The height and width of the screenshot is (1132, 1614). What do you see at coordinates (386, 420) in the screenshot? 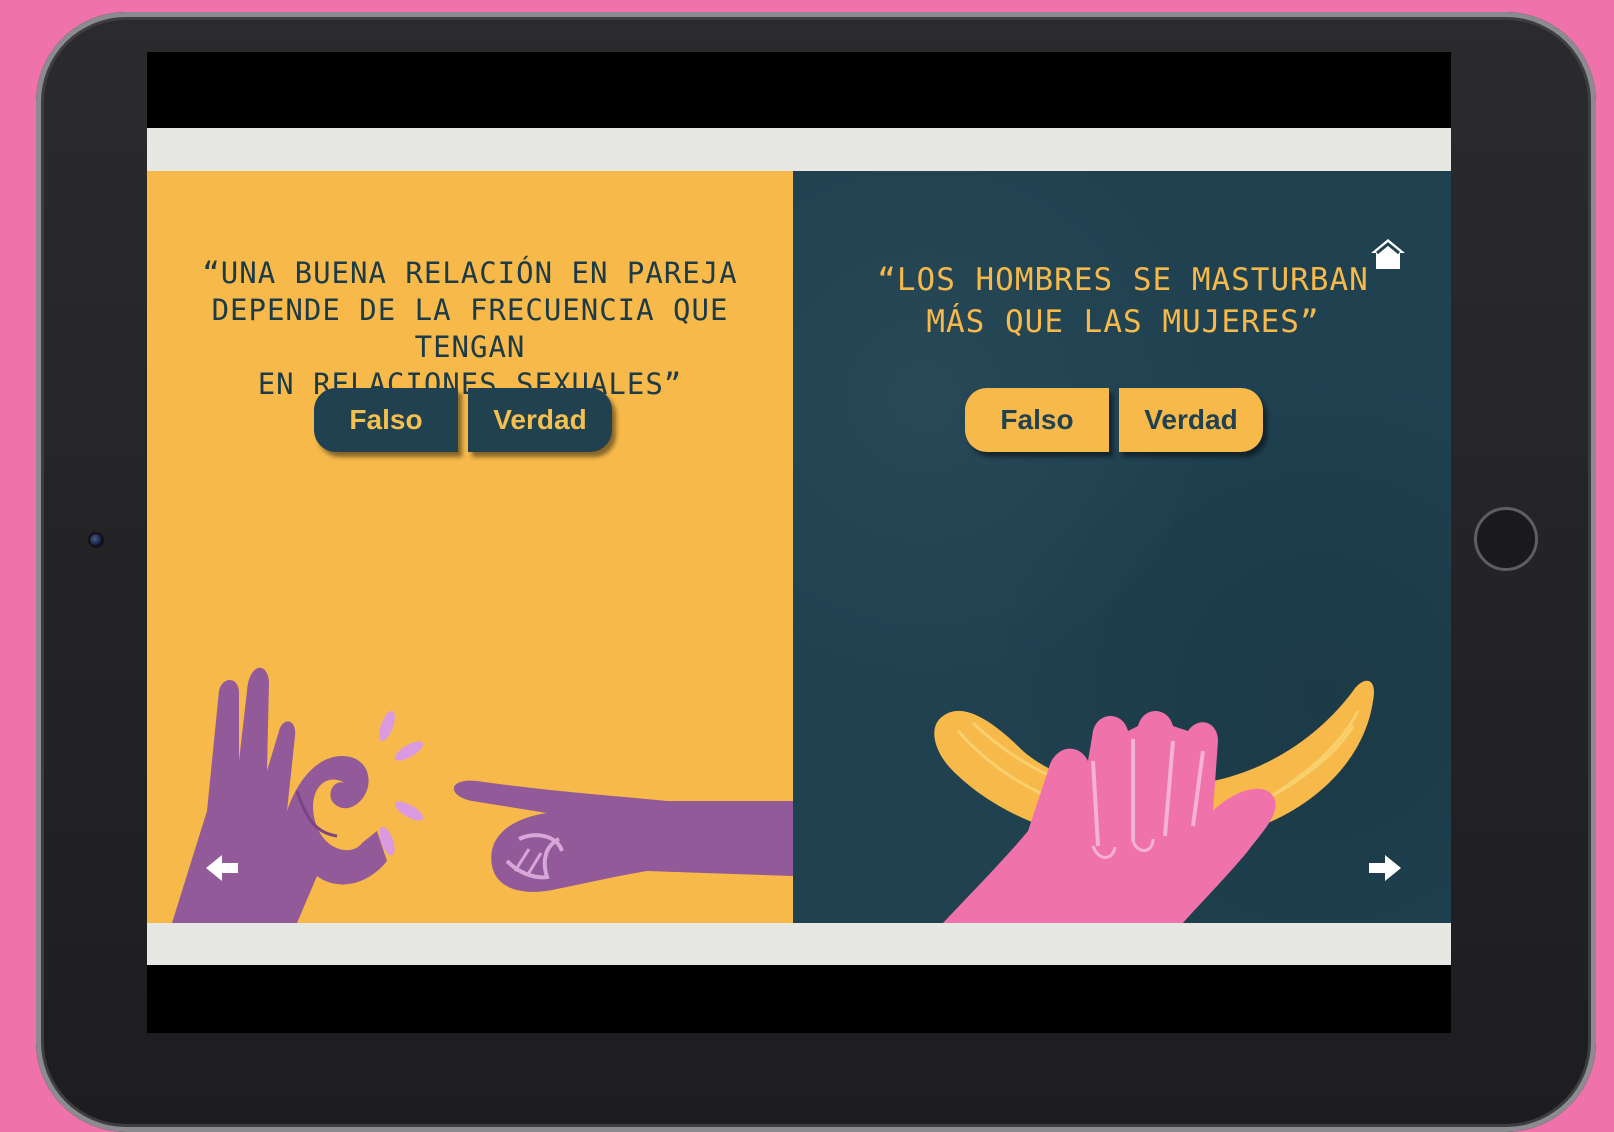
I see `left-false-button: Falso` at bounding box center [386, 420].